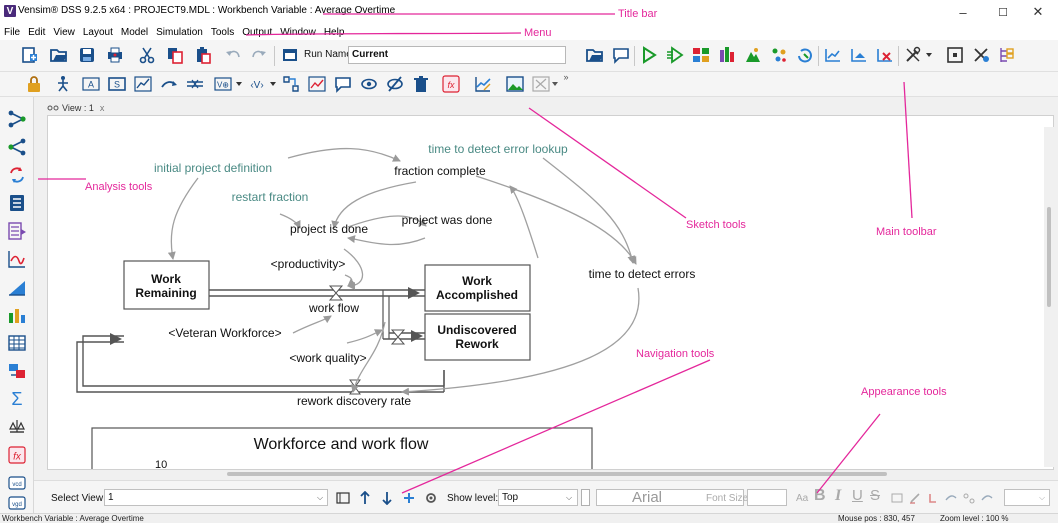 The height and width of the screenshot is (523, 1058). Describe the element at coordinates (63, 84) in the screenshot. I see `move-size-icon` at that location.